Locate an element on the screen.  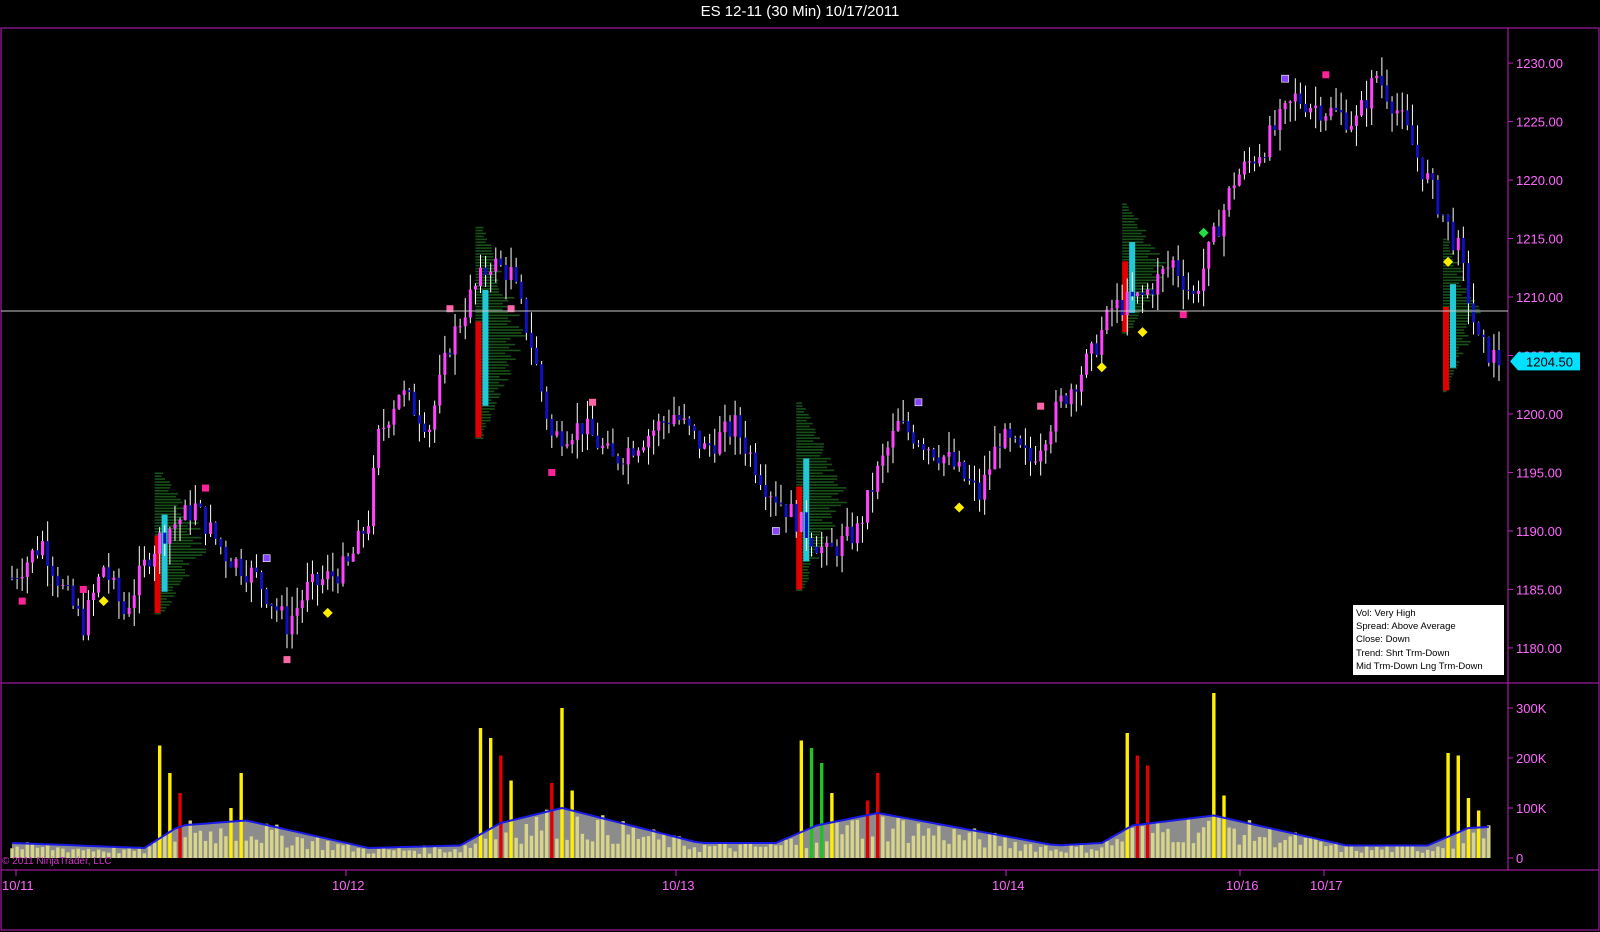
price-tick-label: 1190.00 is located at coordinates (1539, 531).